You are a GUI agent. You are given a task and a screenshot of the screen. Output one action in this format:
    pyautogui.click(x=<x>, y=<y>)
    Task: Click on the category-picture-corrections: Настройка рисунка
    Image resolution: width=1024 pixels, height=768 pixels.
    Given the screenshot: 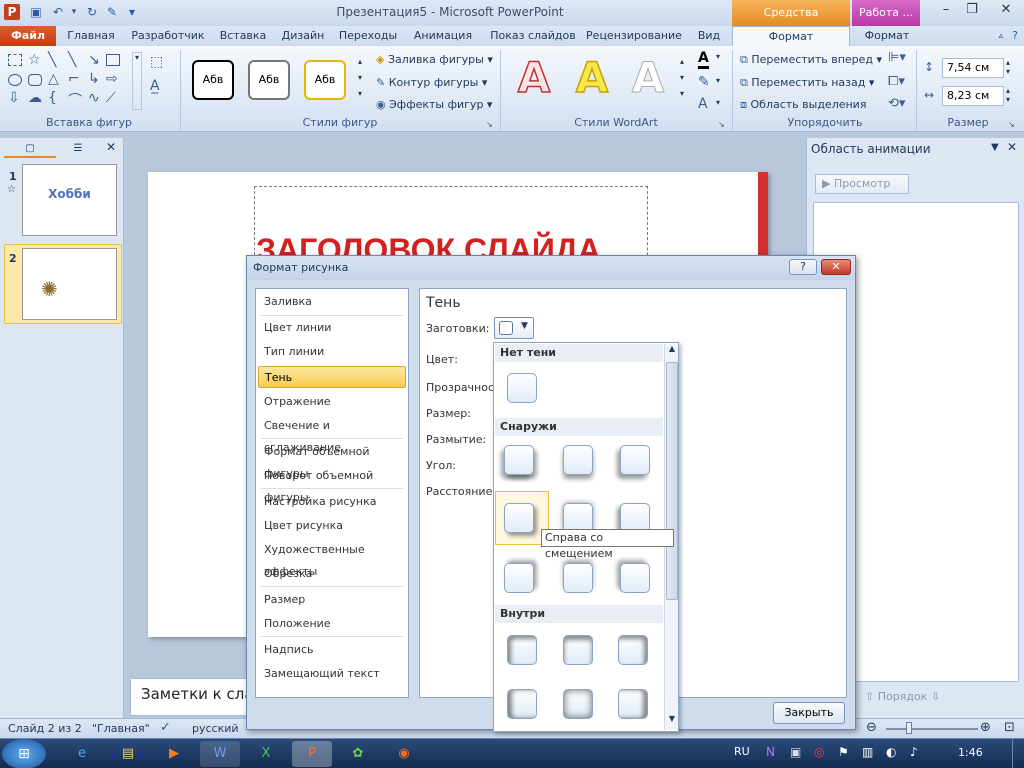 What is the action you would take?
    pyautogui.click(x=332, y=502)
    